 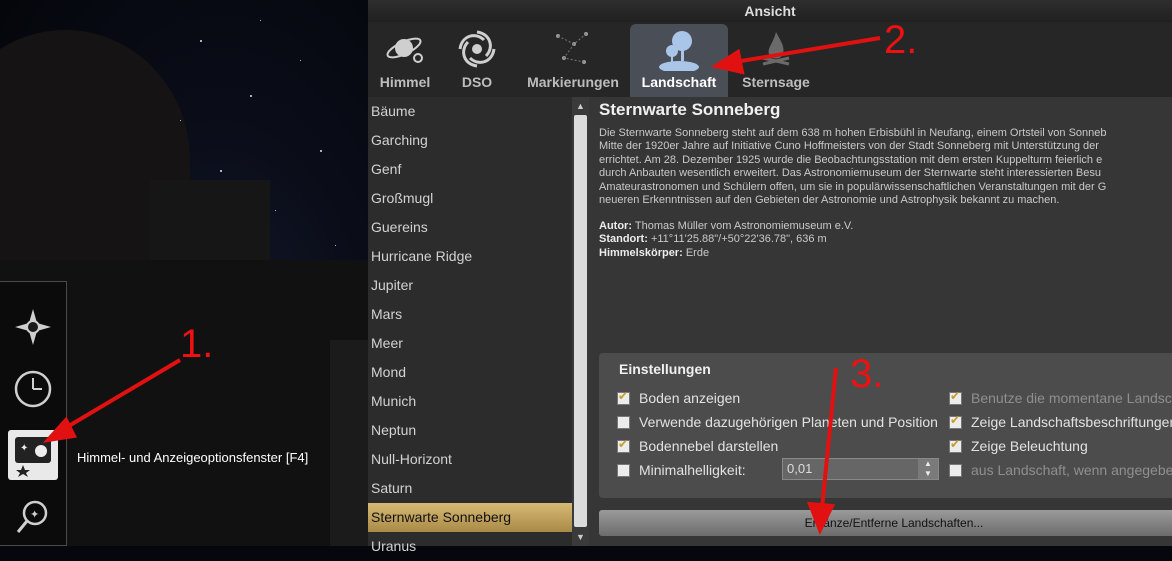 I want to click on annotation-label-3: 3., so click(x=867, y=374).